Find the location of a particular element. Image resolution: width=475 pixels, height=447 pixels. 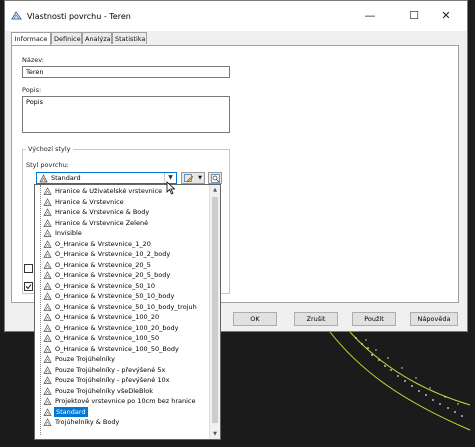

scroll-up-icon: ▲ is located at coordinates (215, 190).